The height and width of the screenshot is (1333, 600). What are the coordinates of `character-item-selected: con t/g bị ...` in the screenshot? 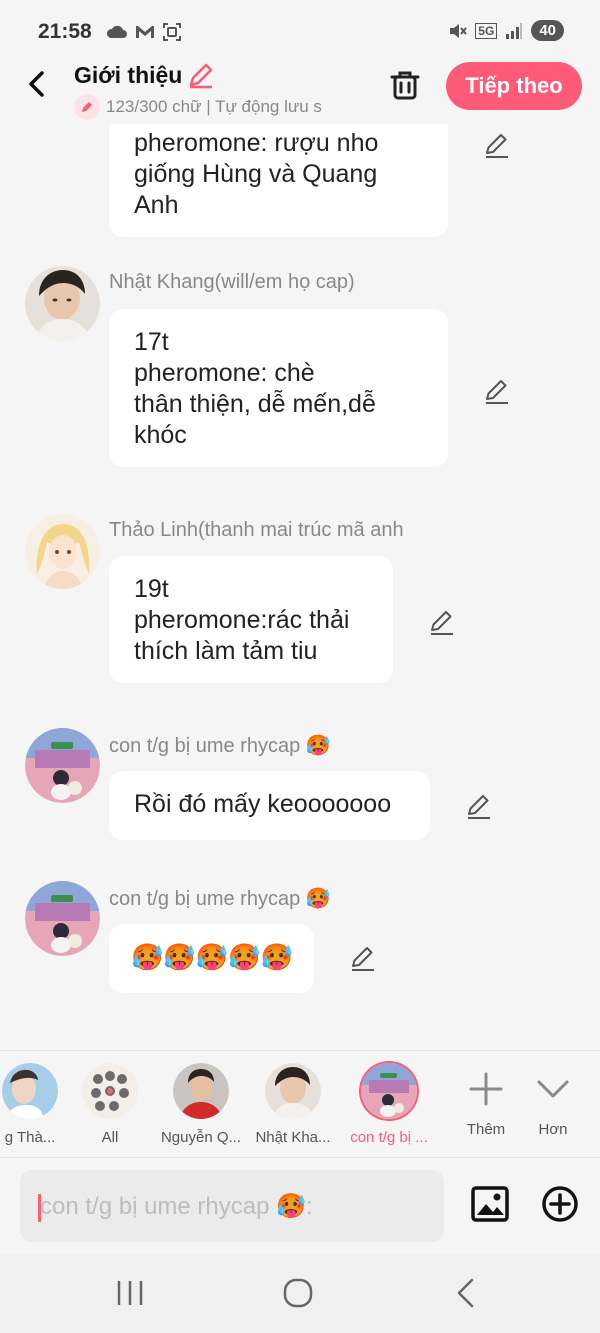 It's located at (389, 1104).